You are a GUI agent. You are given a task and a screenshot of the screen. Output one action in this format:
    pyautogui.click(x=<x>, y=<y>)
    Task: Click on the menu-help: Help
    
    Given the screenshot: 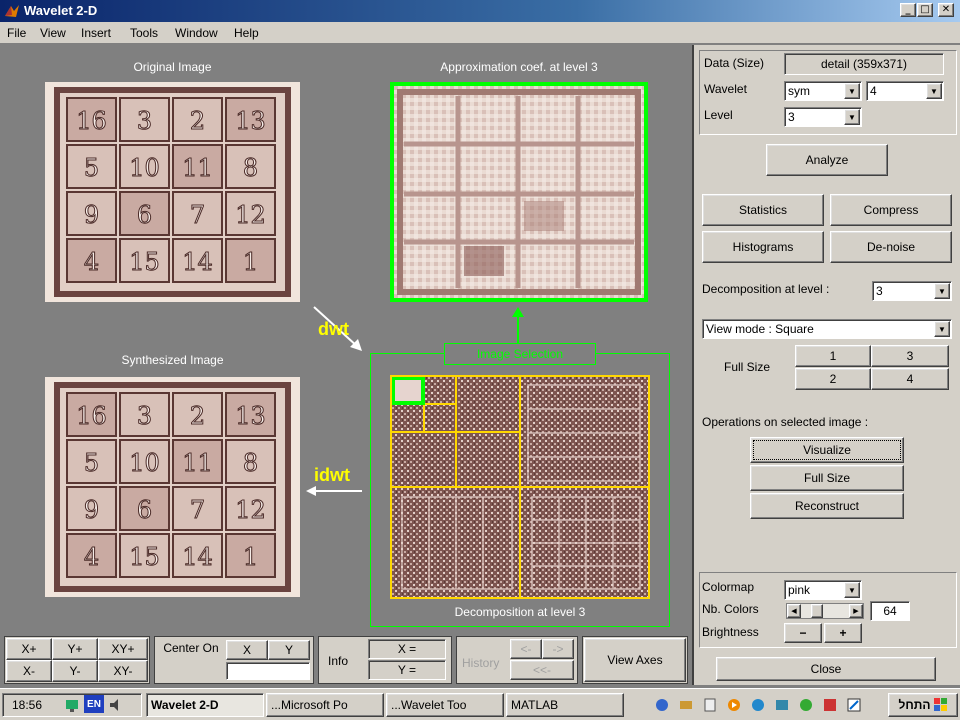 What is the action you would take?
    pyautogui.click(x=246, y=33)
    